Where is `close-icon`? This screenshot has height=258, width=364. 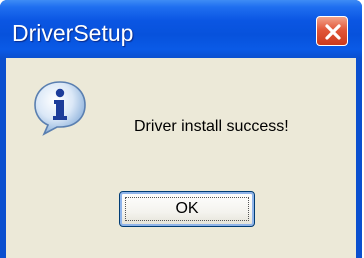 close-icon is located at coordinates (333, 32).